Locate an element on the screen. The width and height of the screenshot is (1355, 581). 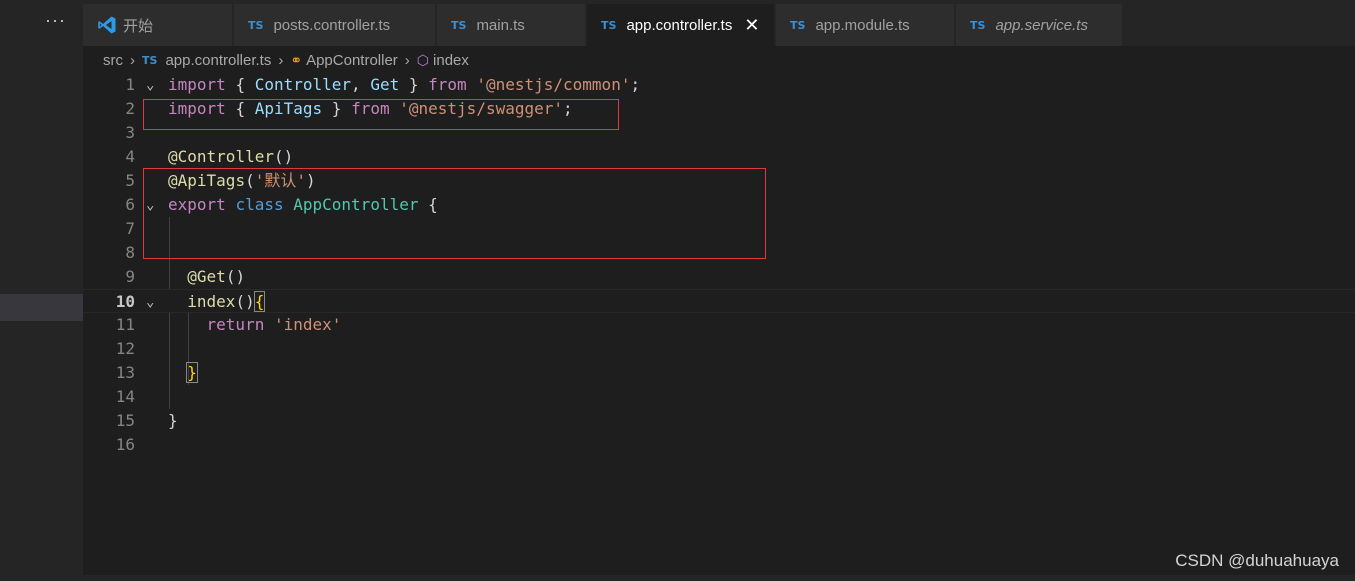
tab-label: app.controller.ts is located at coordinates (679, 25).